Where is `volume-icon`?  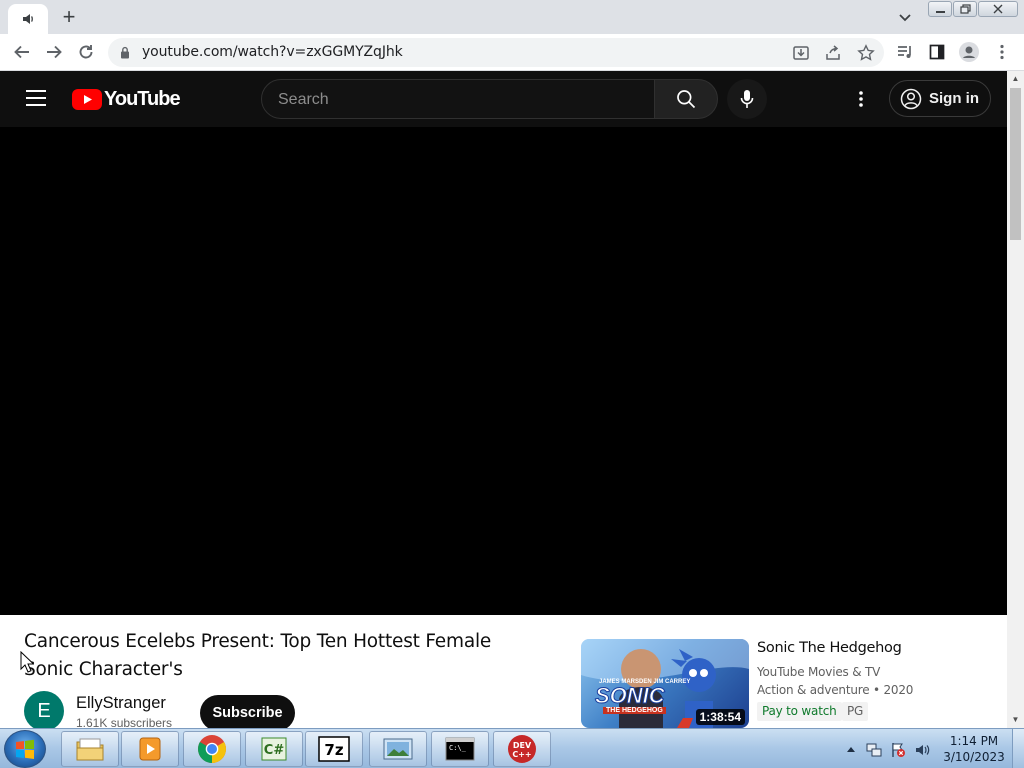
volume-icon is located at coordinates (922, 750).